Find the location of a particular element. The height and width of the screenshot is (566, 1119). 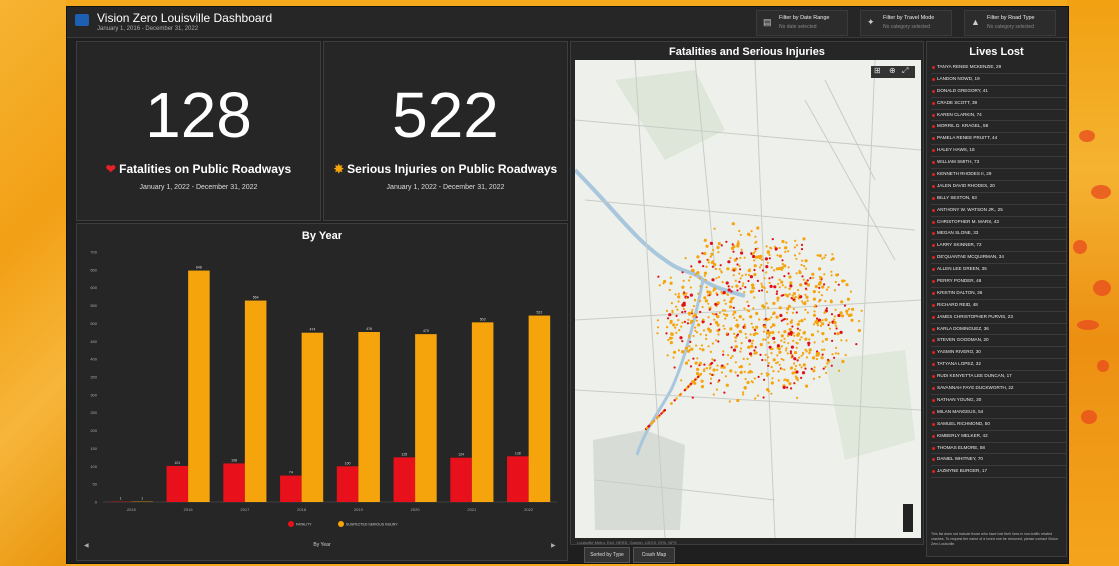

lives-lost-item: TANYA RENEE MCKENZIE, 29 is located at coordinates (998, 68).